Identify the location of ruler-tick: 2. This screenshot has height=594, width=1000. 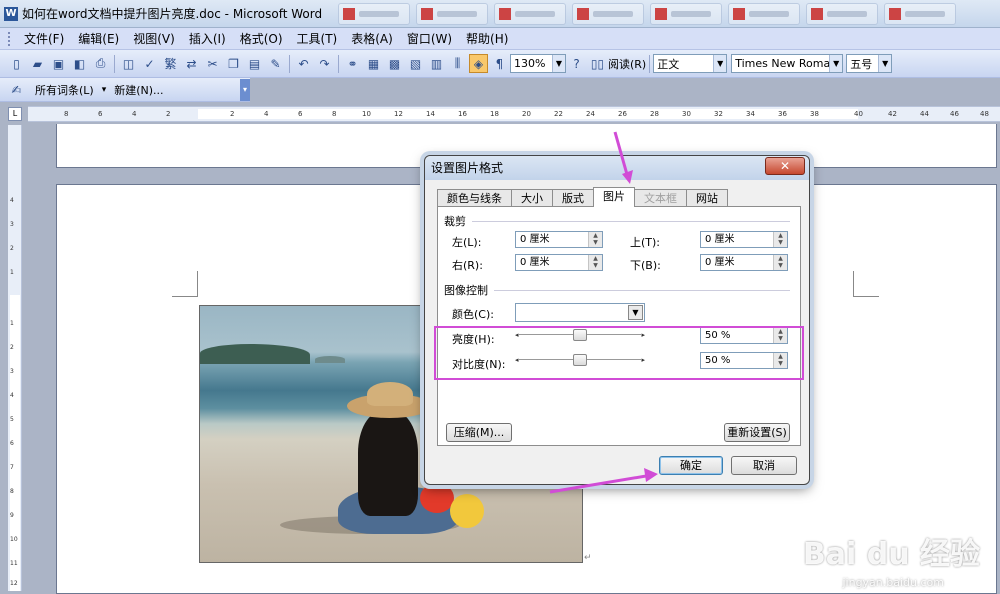
(12, 248).